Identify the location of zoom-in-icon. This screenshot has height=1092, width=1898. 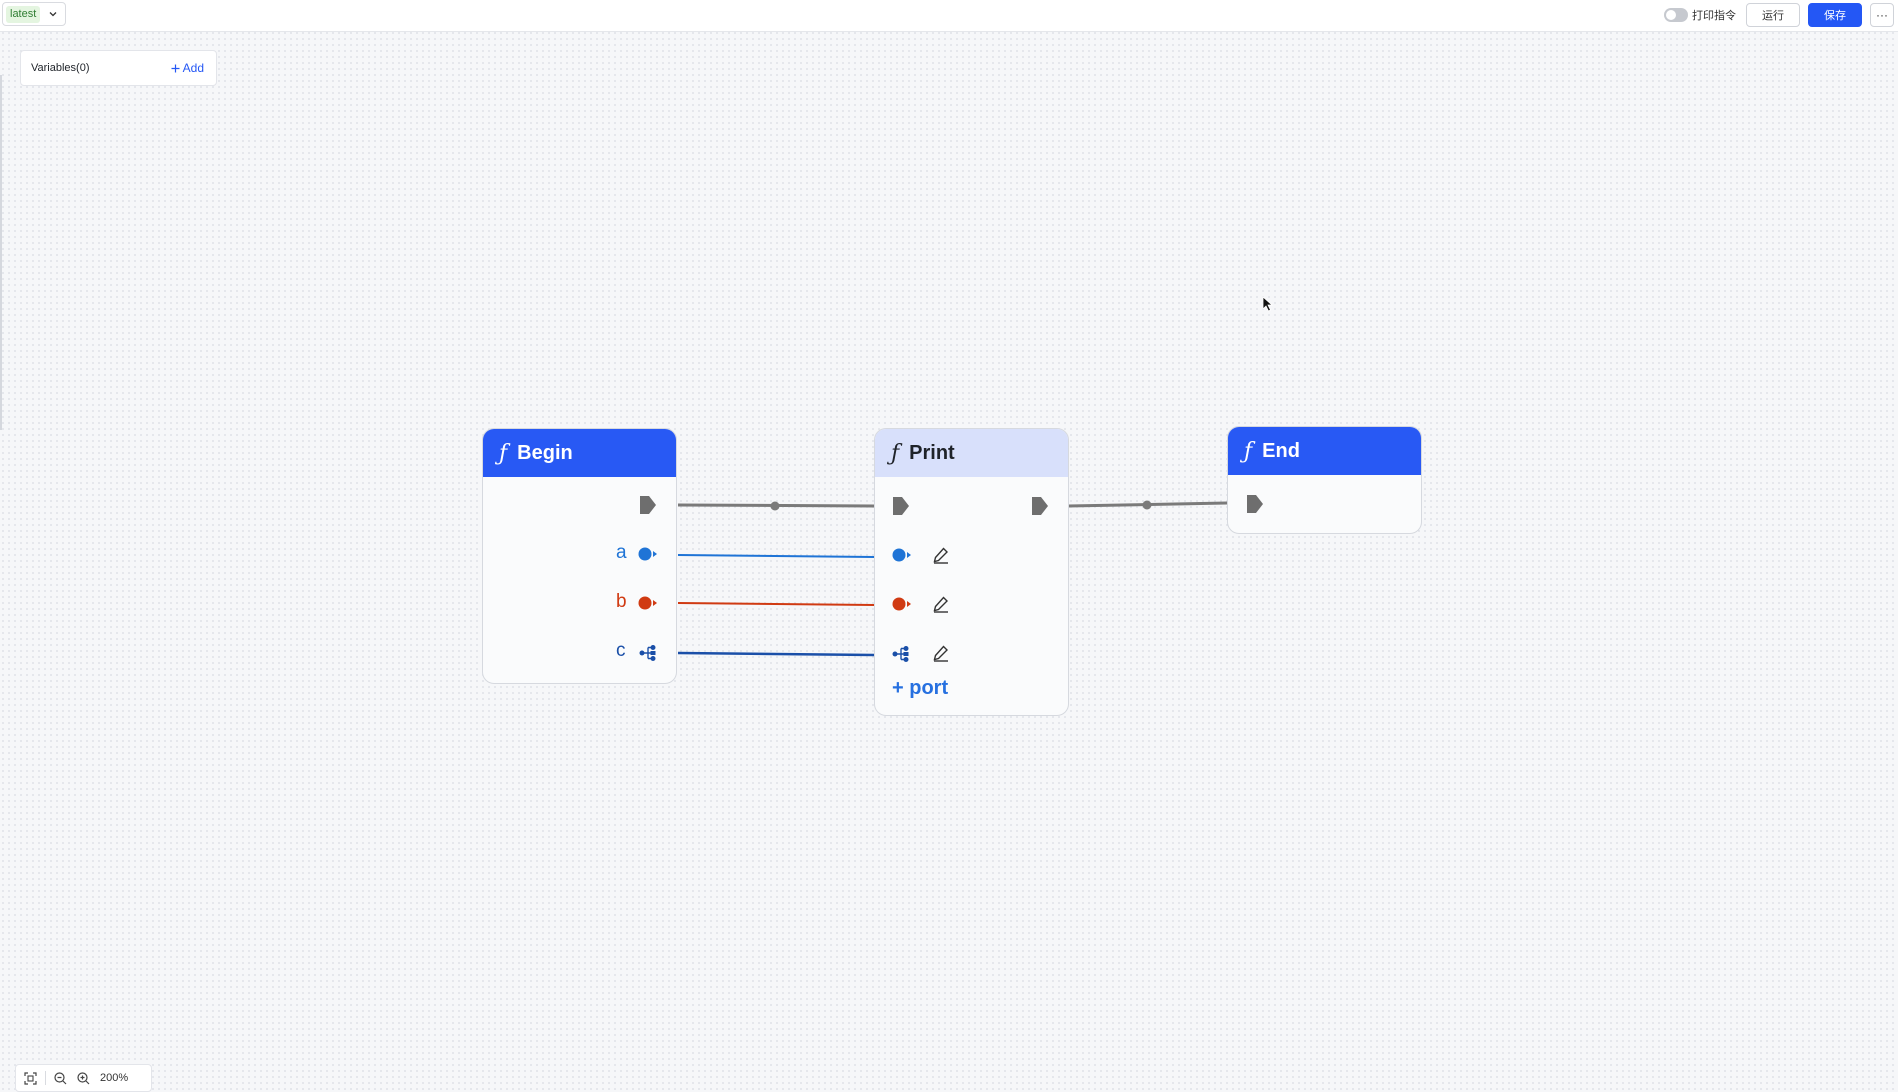
(83, 1078).